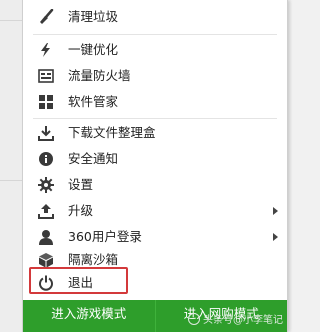 The height and width of the screenshot is (332, 320). Describe the element at coordinates (46, 159) in the screenshot. I see `info-icon` at that location.